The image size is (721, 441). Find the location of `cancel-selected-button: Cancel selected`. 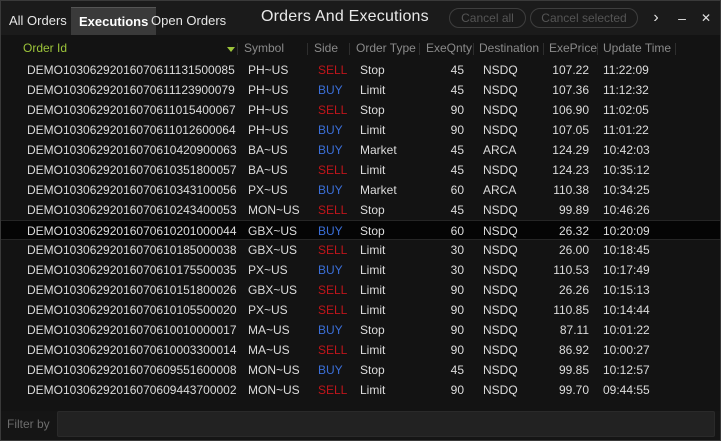

cancel-selected-button: Cancel selected is located at coordinates (584, 18).